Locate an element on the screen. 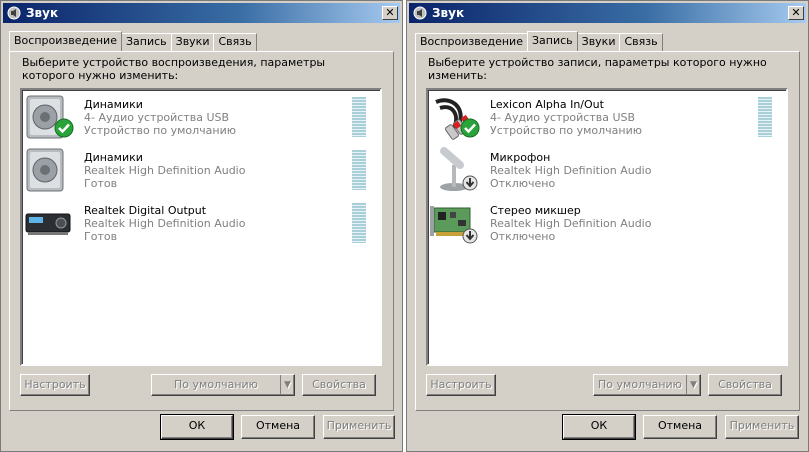 The width and height of the screenshot is (809, 452). device-name: Lexicon Alpha In/Out is located at coordinates (547, 104).